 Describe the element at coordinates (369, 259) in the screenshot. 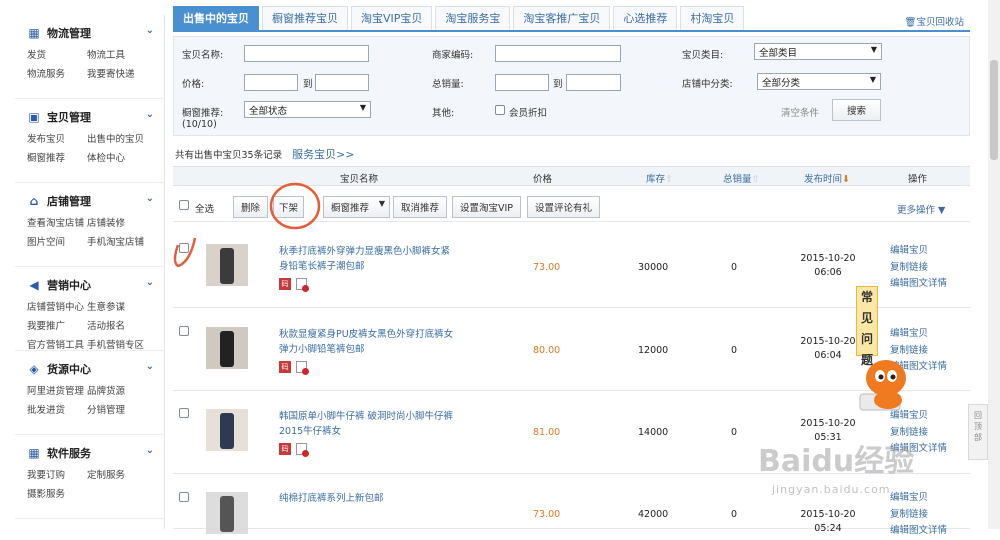

I see `product-title-link: 秋季打底裤外穿弹力显瘦黑色小脚裤女紧身铅笔长裤子潮包邮` at that location.